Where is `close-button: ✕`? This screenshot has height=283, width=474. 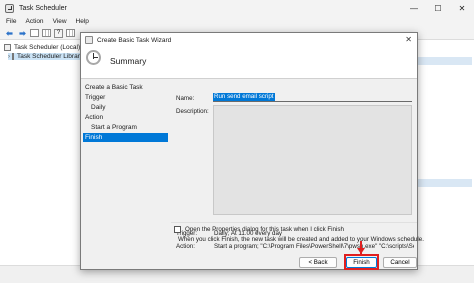 close-button: ✕ is located at coordinates (462, 8).